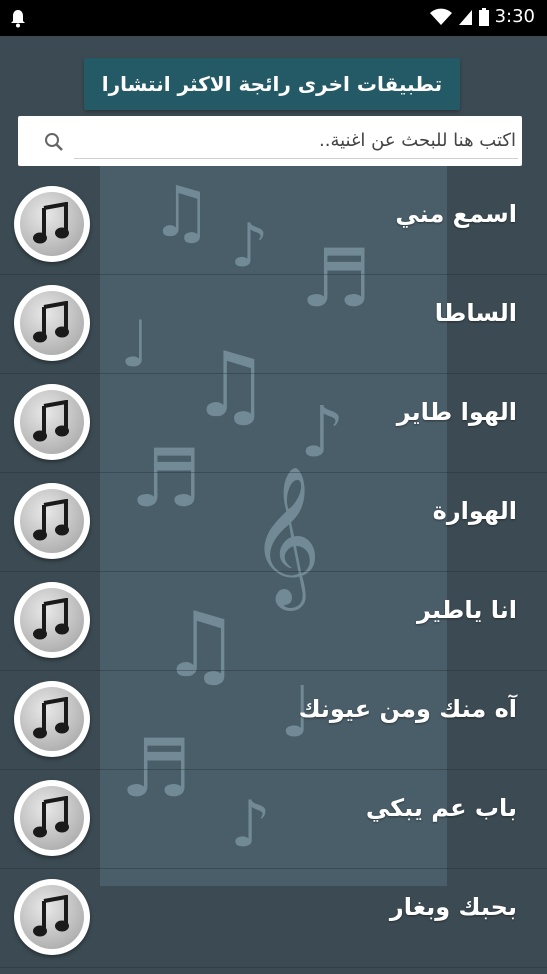  I want to click on list-item: انا ياطير, so click(273, 621).